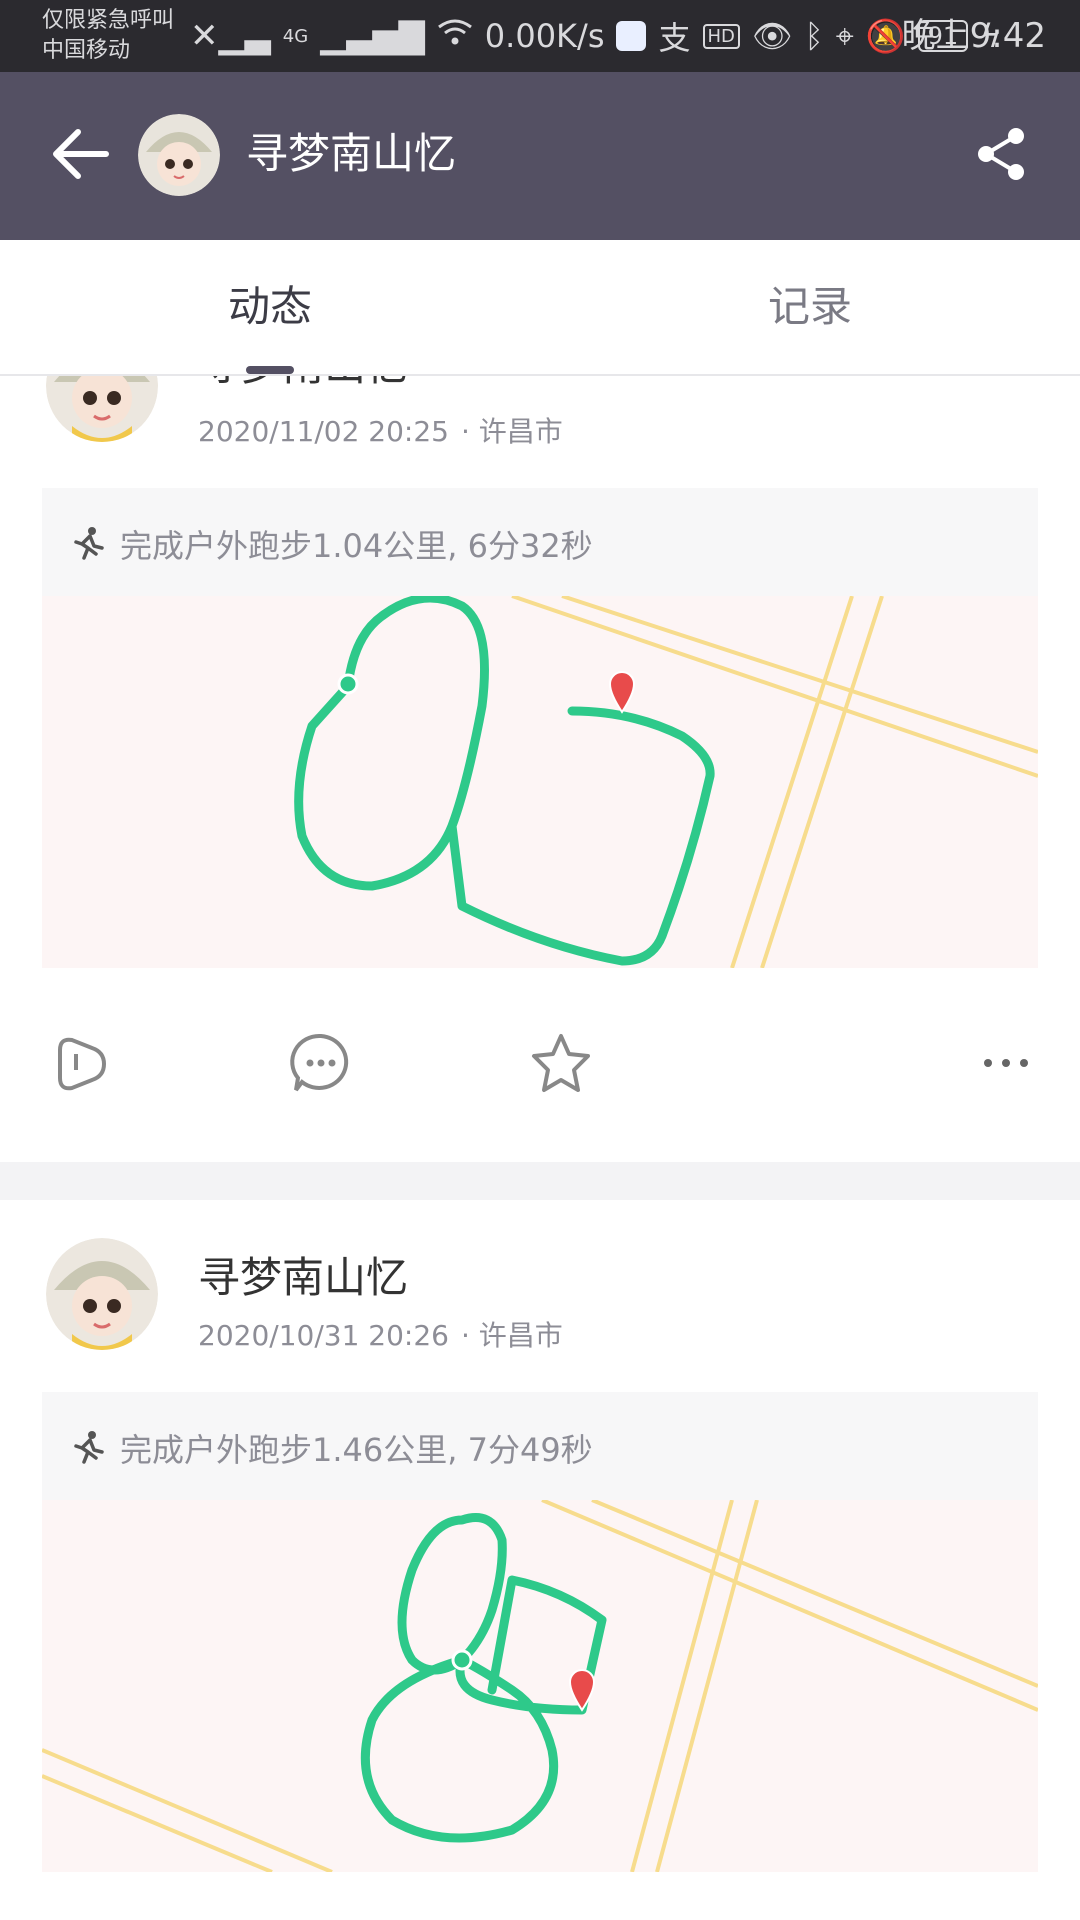  I want to click on tab-records: 记录, so click(810, 307).